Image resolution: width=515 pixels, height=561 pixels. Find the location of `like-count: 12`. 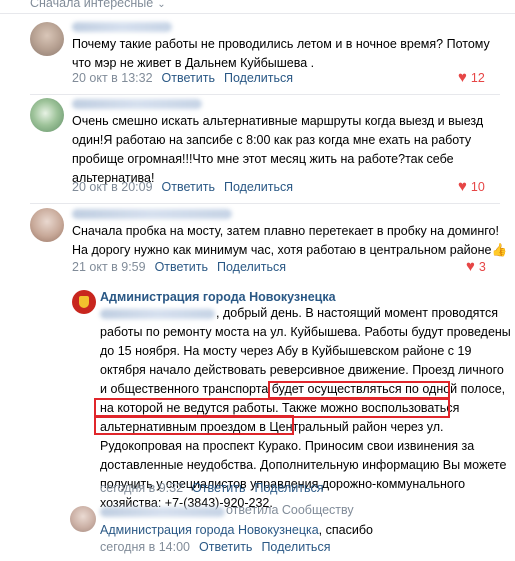

like-count: 12 is located at coordinates (477, 78).